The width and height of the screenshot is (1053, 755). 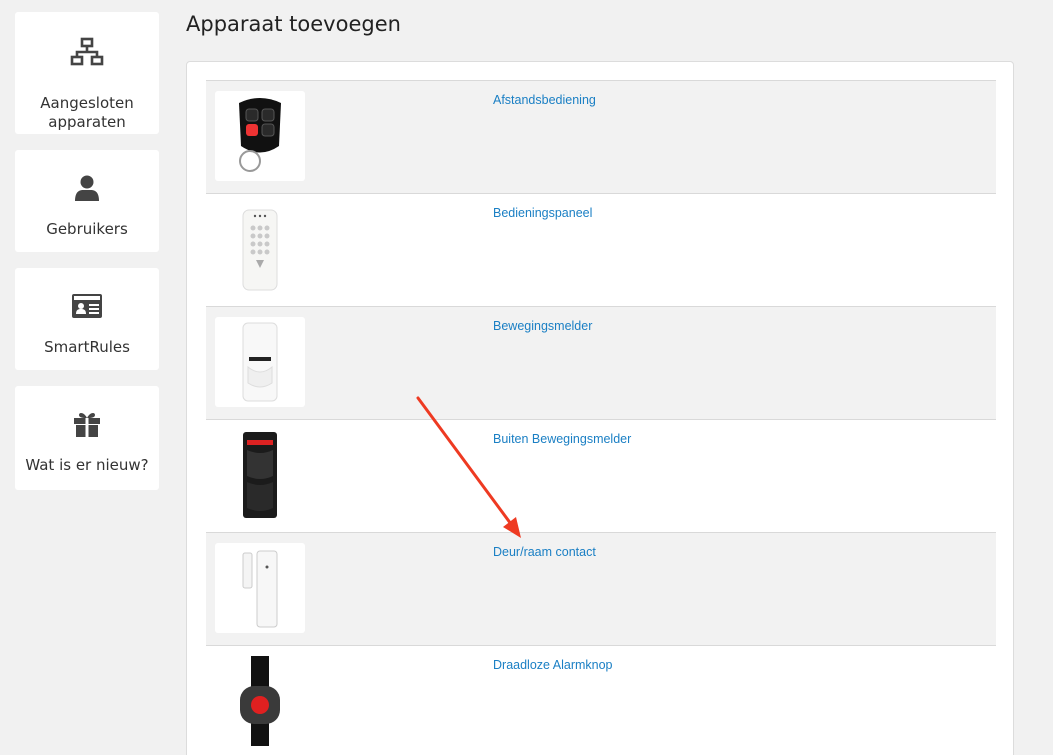 What do you see at coordinates (542, 213) in the screenshot?
I see `device-link-bedieningspaneel: Bedieningspaneel` at bounding box center [542, 213].